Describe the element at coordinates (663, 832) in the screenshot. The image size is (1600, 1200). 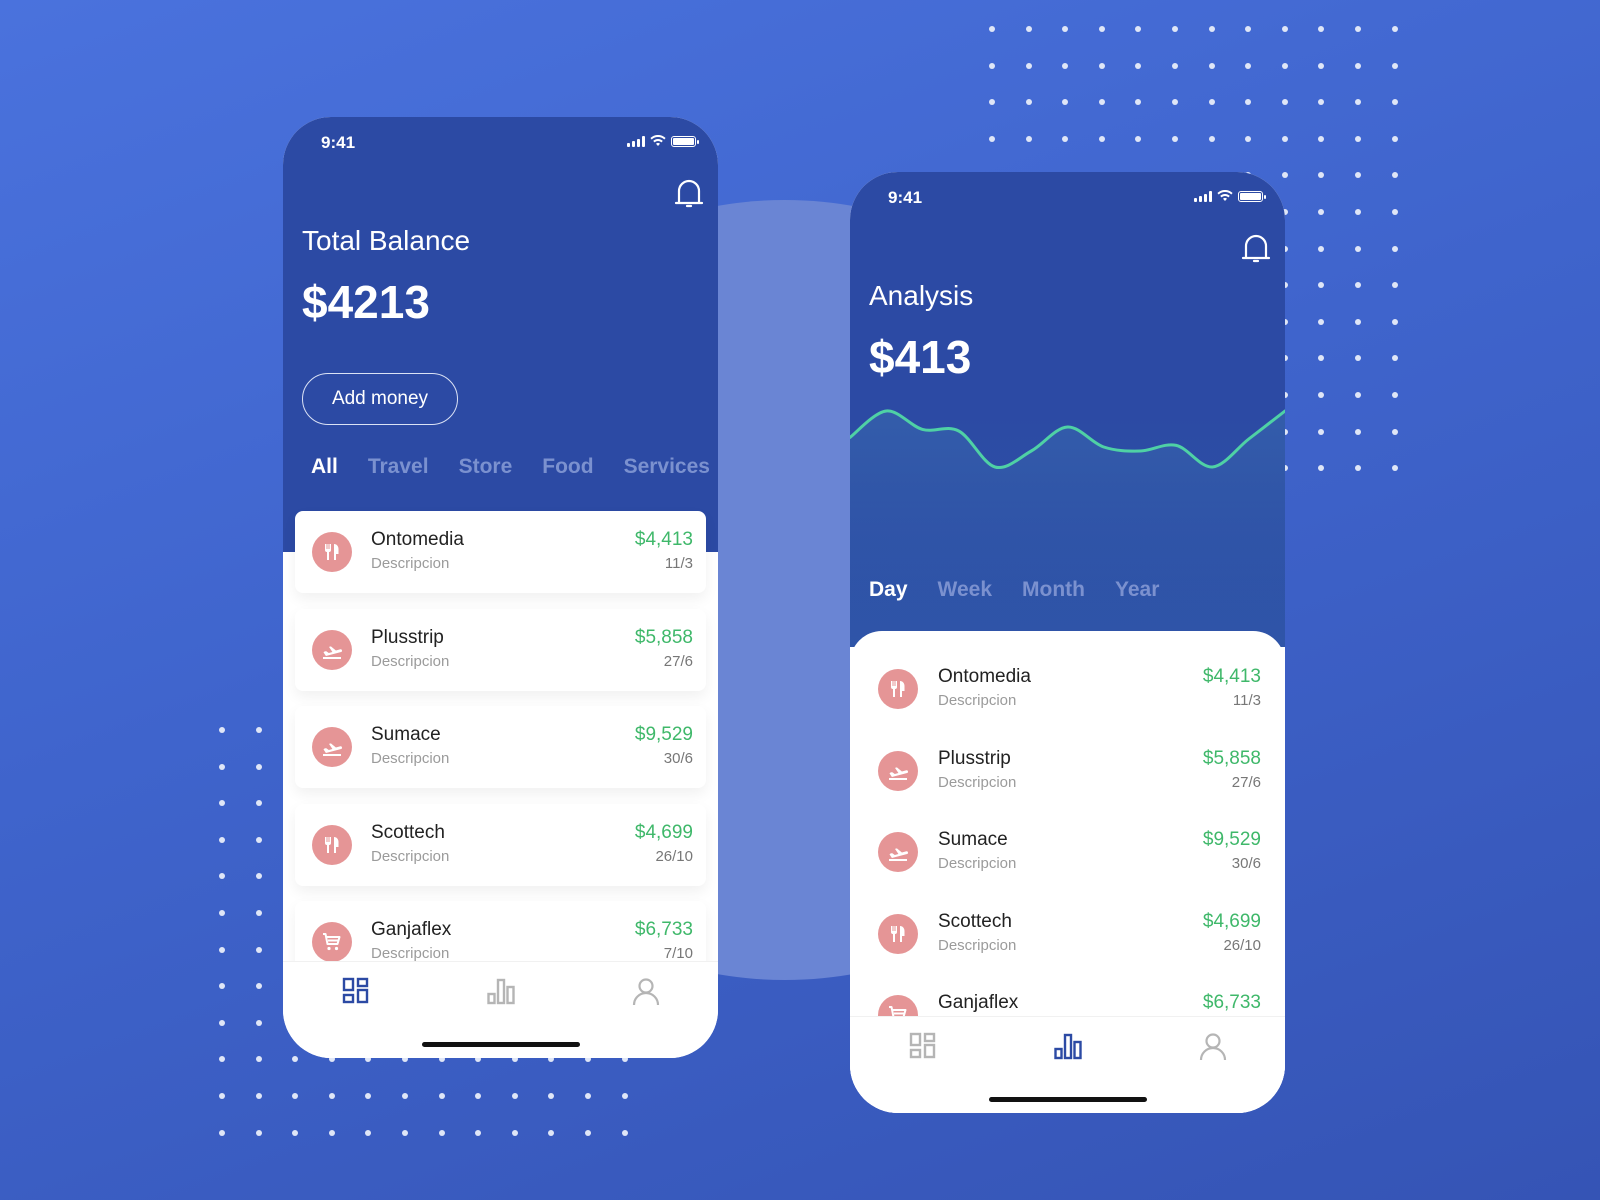
I see `transaction-amount: $4,699` at that location.